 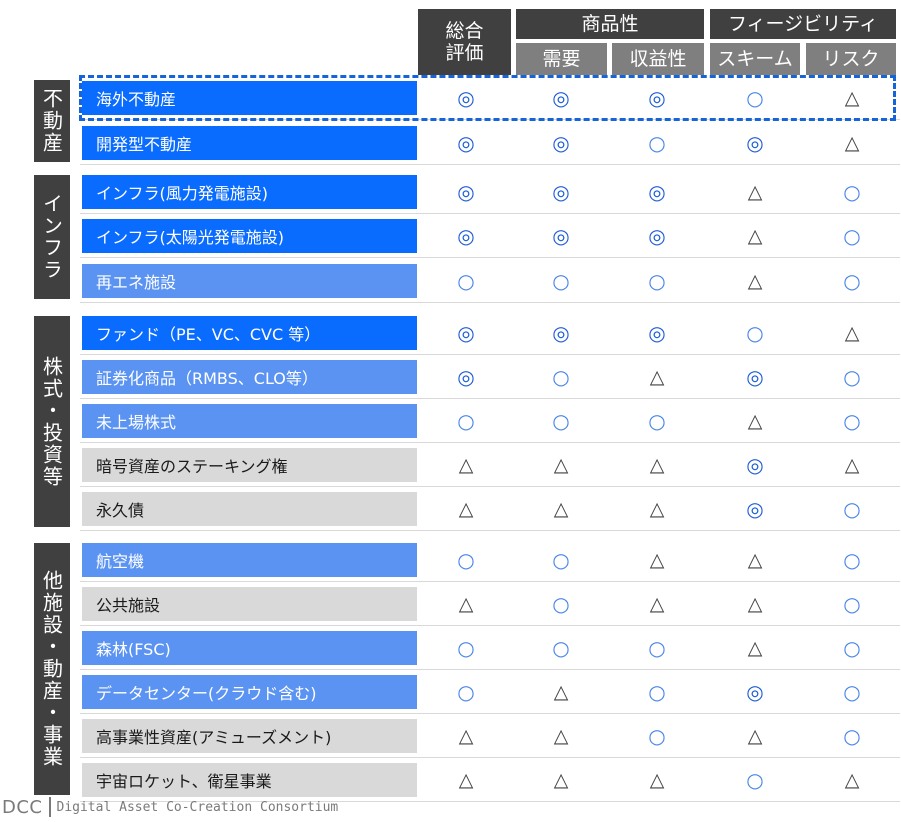 I want to click on row-label: 暗号資産のステーキング権, so click(x=249, y=465).